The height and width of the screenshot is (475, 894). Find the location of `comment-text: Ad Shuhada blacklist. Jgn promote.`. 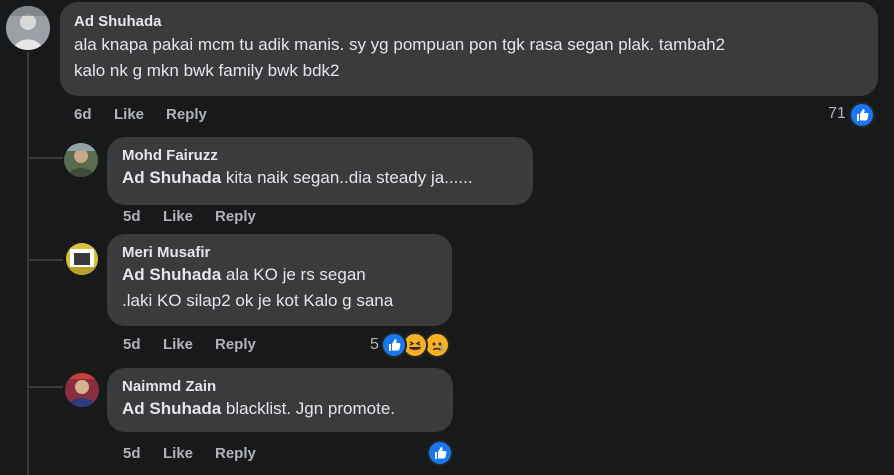

comment-text: Ad Shuhada blacklist. Jgn promote. is located at coordinates (280, 409).